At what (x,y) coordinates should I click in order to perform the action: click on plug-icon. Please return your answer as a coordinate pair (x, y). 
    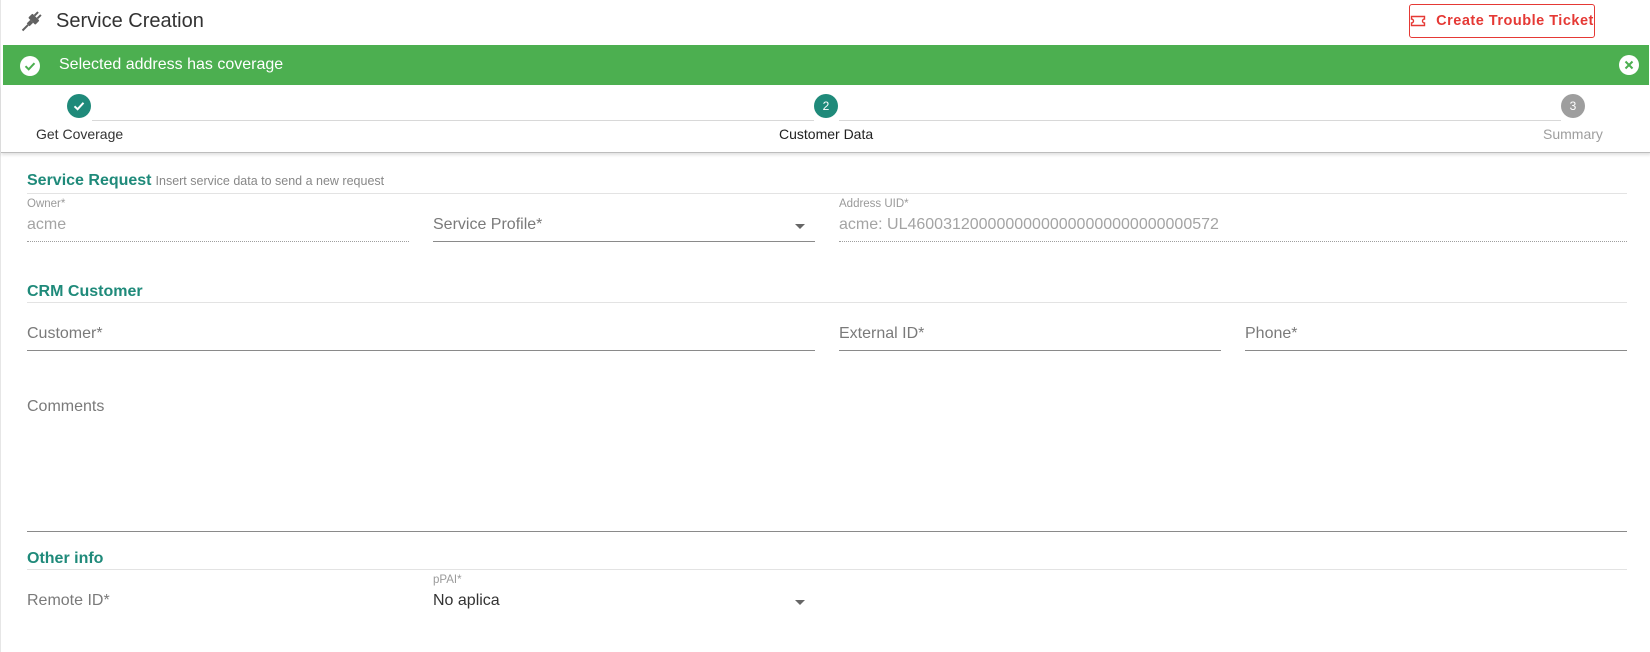
    Looking at the image, I should click on (31, 21).